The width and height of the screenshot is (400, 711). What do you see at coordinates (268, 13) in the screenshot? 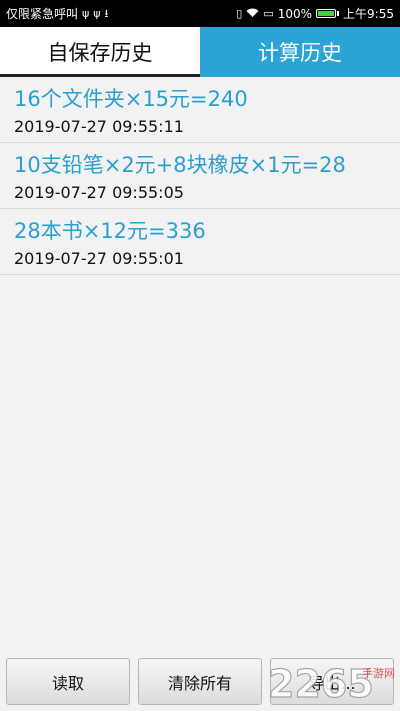
I see `sim-icon: ▭` at bounding box center [268, 13].